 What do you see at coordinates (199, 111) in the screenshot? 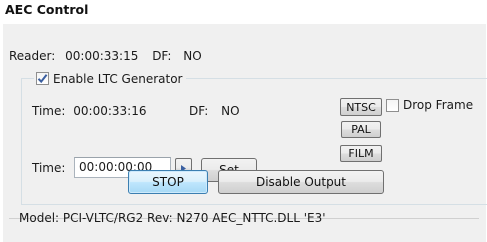
I see `generator-df-label: DF:` at bounding box center [199, 111].